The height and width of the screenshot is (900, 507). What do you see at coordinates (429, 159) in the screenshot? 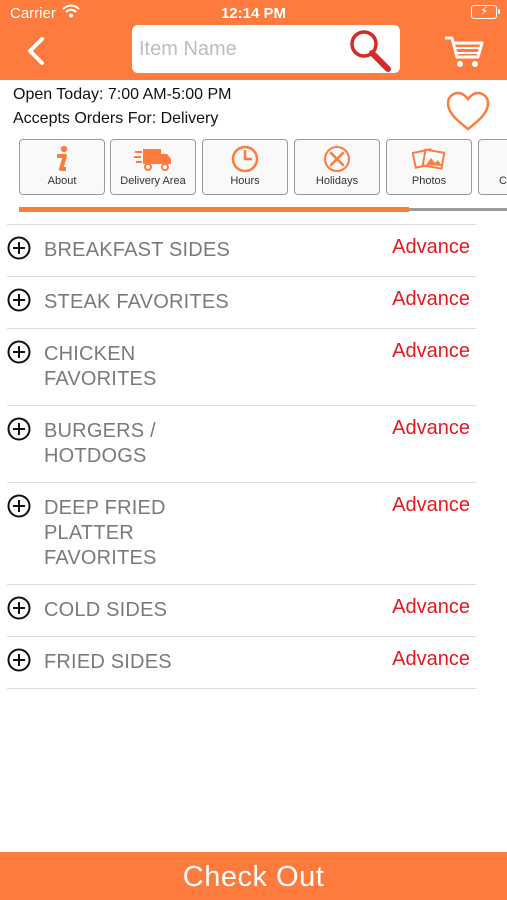
I see `photos-icon` at bounding box center [429, 159].